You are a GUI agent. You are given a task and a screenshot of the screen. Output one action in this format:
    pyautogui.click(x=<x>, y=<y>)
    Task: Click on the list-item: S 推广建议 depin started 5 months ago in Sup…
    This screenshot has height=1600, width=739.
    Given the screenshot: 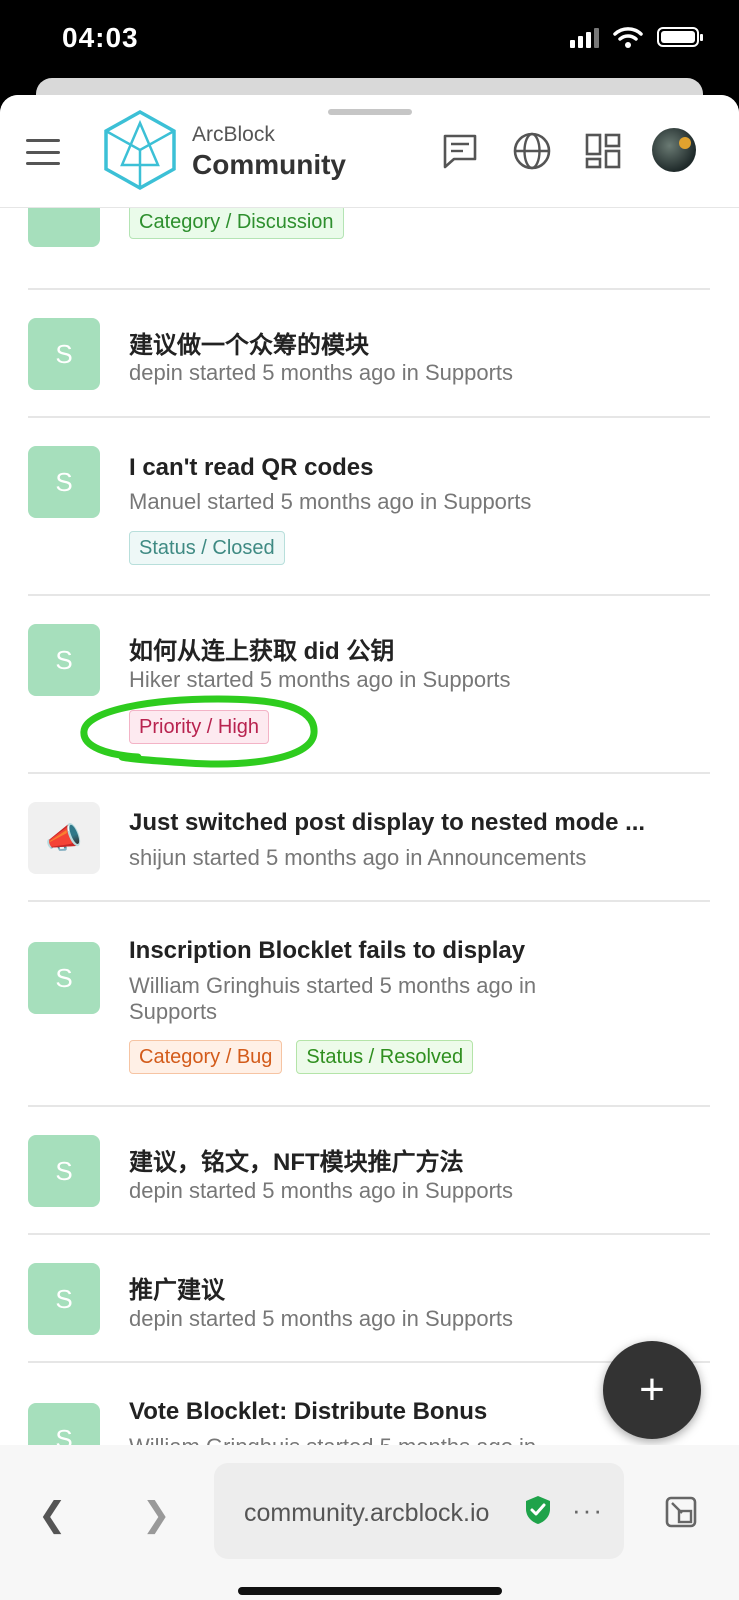 What is the action you would take?
    pyautogui.click(x=369, y=1299)
    